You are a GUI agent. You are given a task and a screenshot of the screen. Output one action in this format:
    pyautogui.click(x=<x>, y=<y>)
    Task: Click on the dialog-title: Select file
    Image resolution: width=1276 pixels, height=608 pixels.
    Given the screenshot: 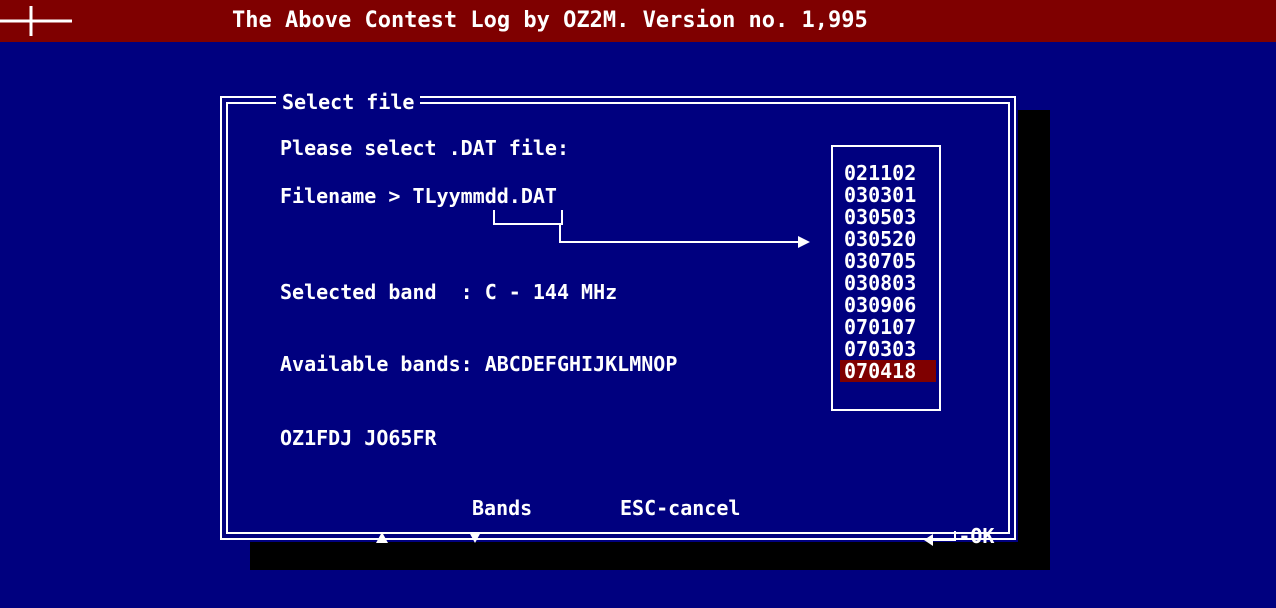 What is the action you would take?
    pyautogui.click(x=348, y=102)
    